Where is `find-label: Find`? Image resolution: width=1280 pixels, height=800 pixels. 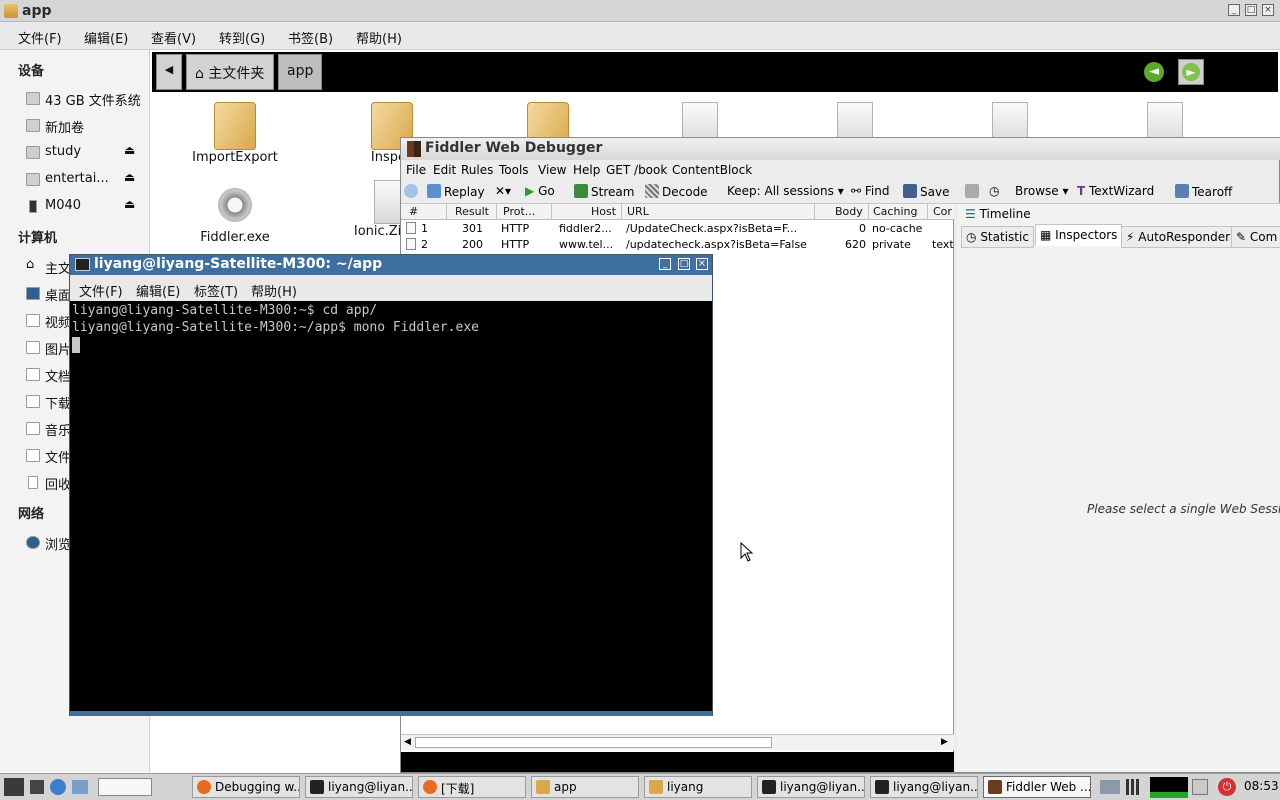
find-label: Find is located at coordinates (877, 191).